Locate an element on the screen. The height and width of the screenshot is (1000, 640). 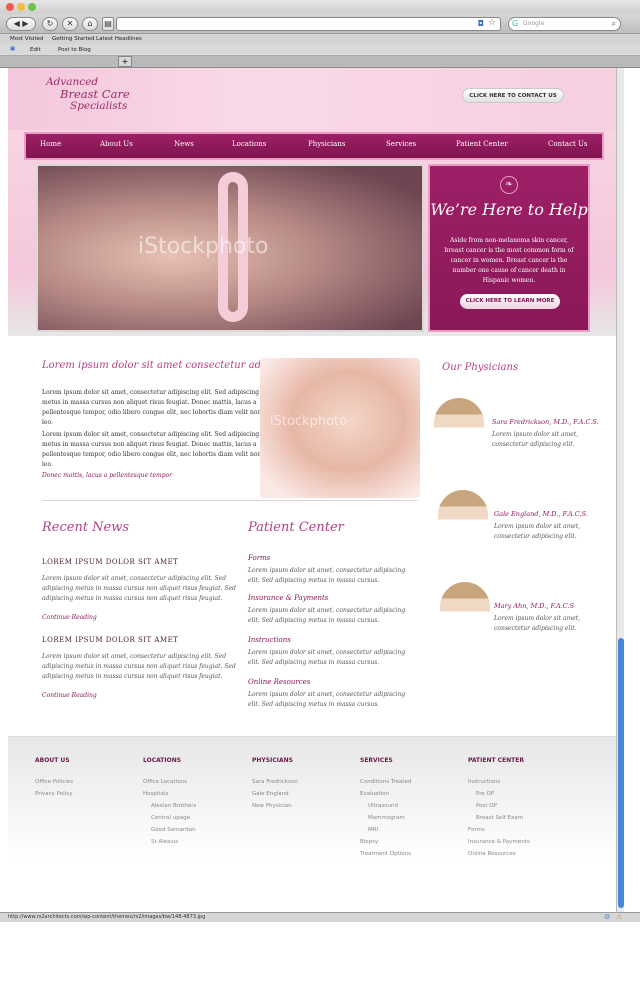
footer-link-alexian-brothers: Alexian Brothers is located at coordinates (173, 806).